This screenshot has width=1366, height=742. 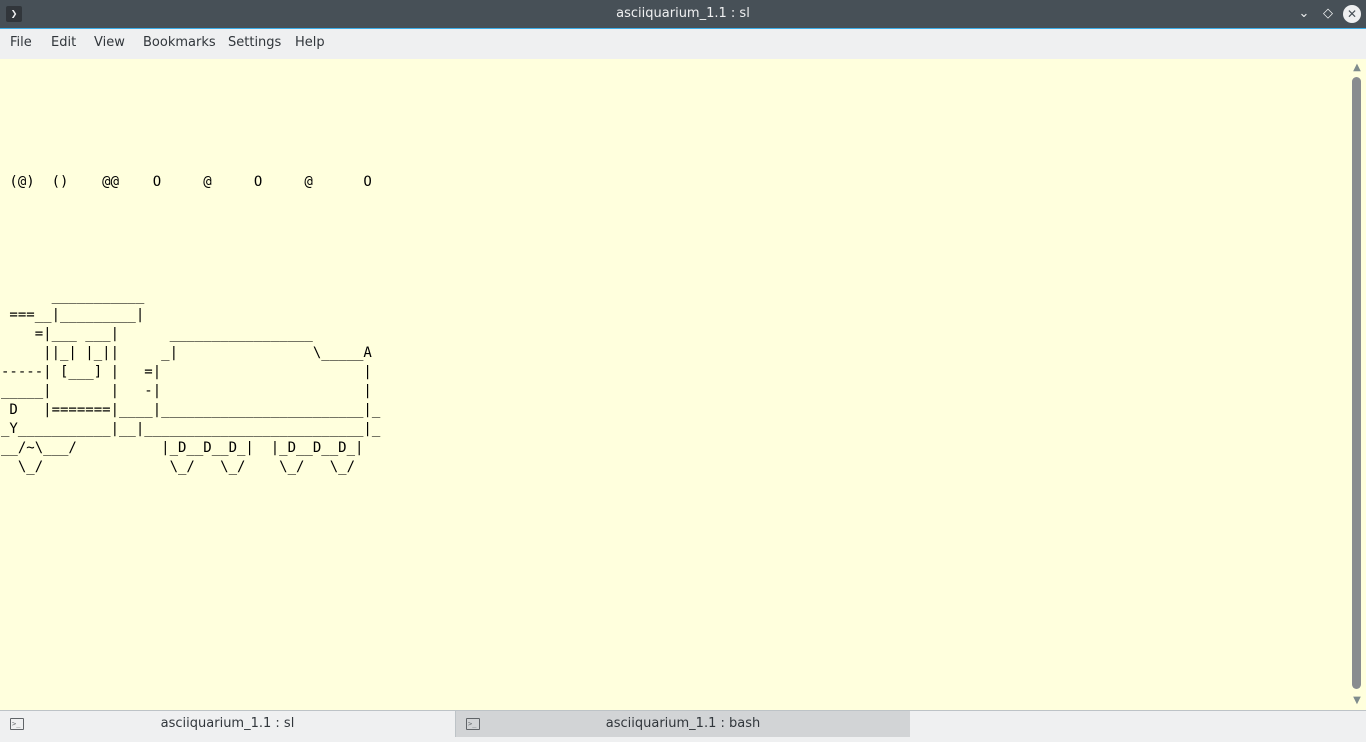 I want to click on scrollbar-thumb, so click(x=1356, y=383).